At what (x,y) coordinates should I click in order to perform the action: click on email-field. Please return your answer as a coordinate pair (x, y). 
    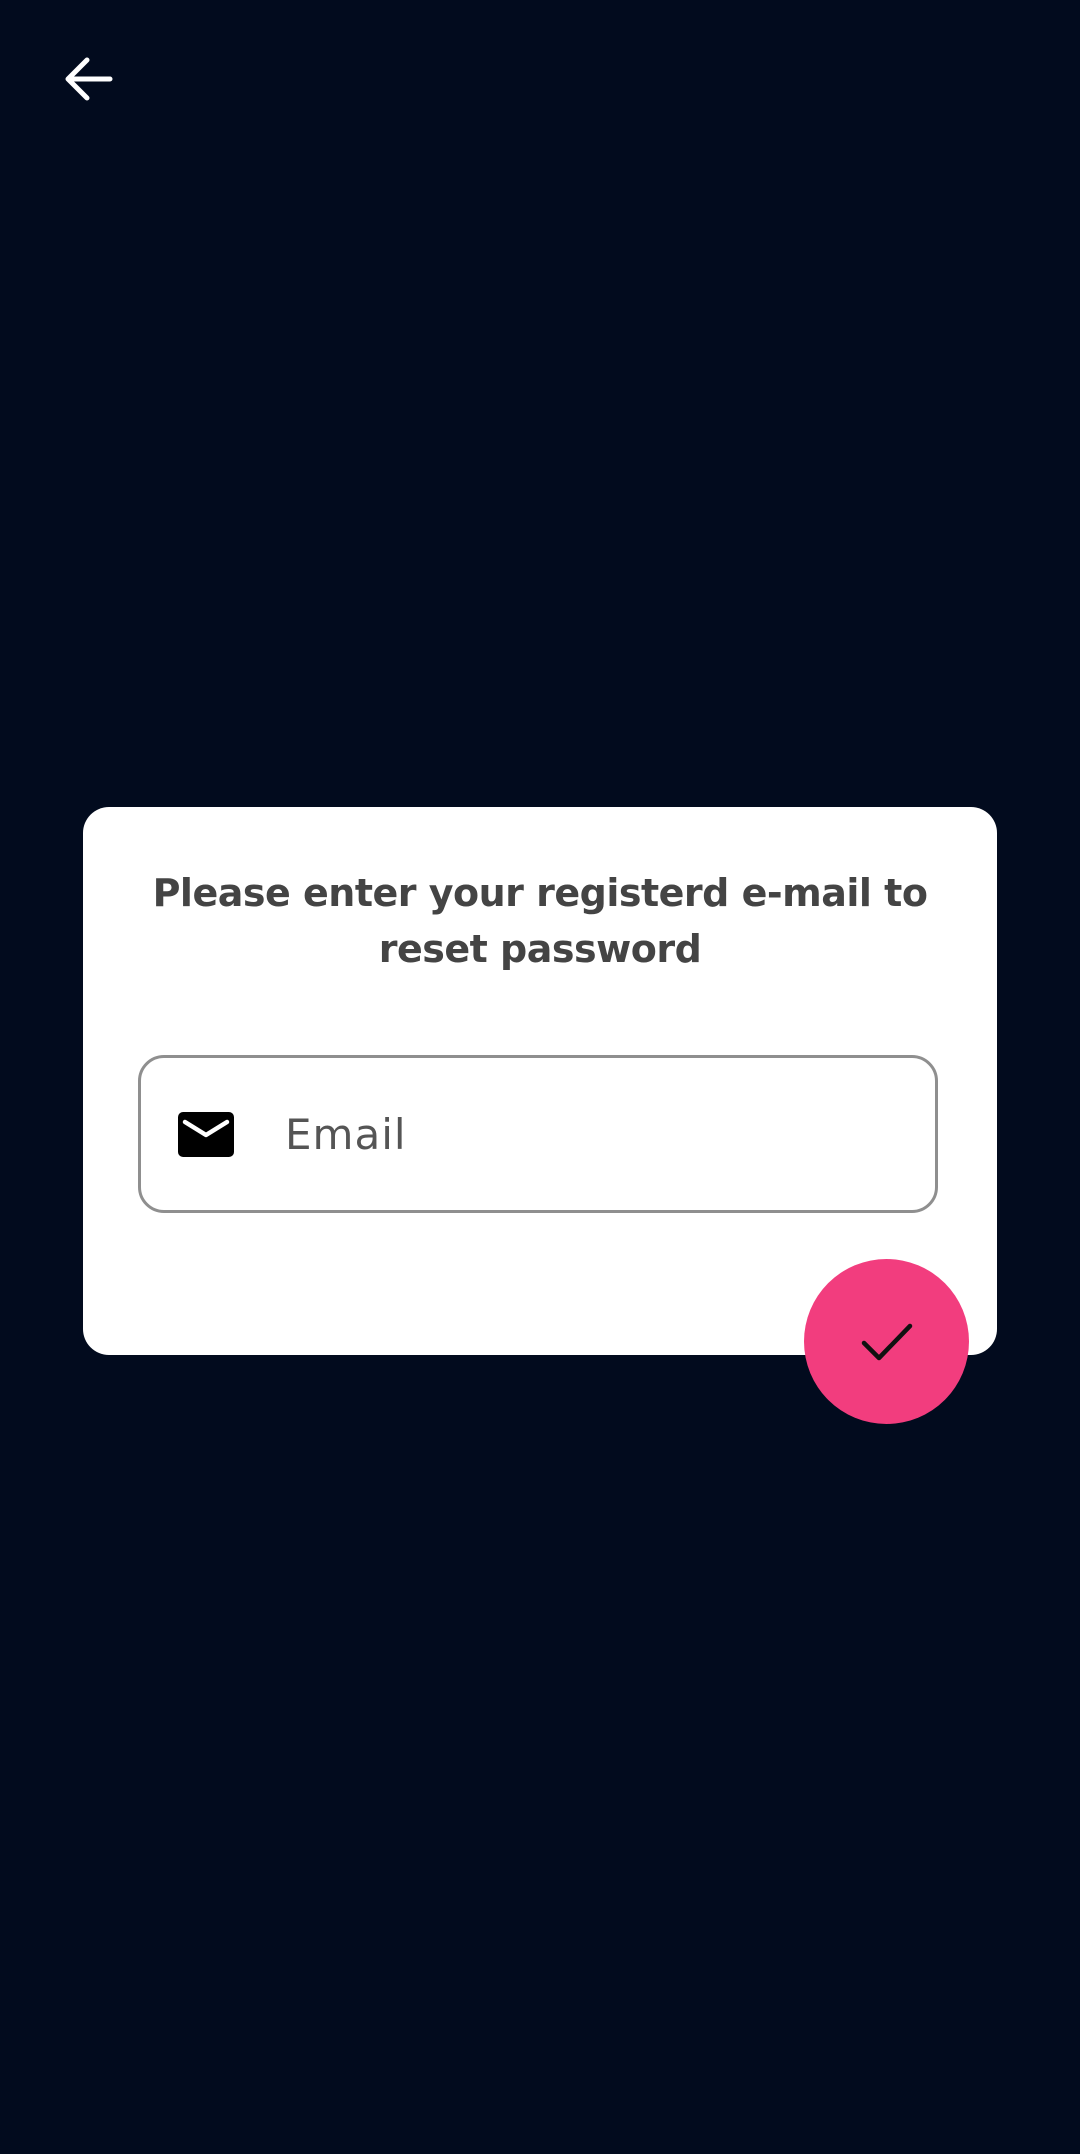
    Looking at the image, I should click on (538, 1134).